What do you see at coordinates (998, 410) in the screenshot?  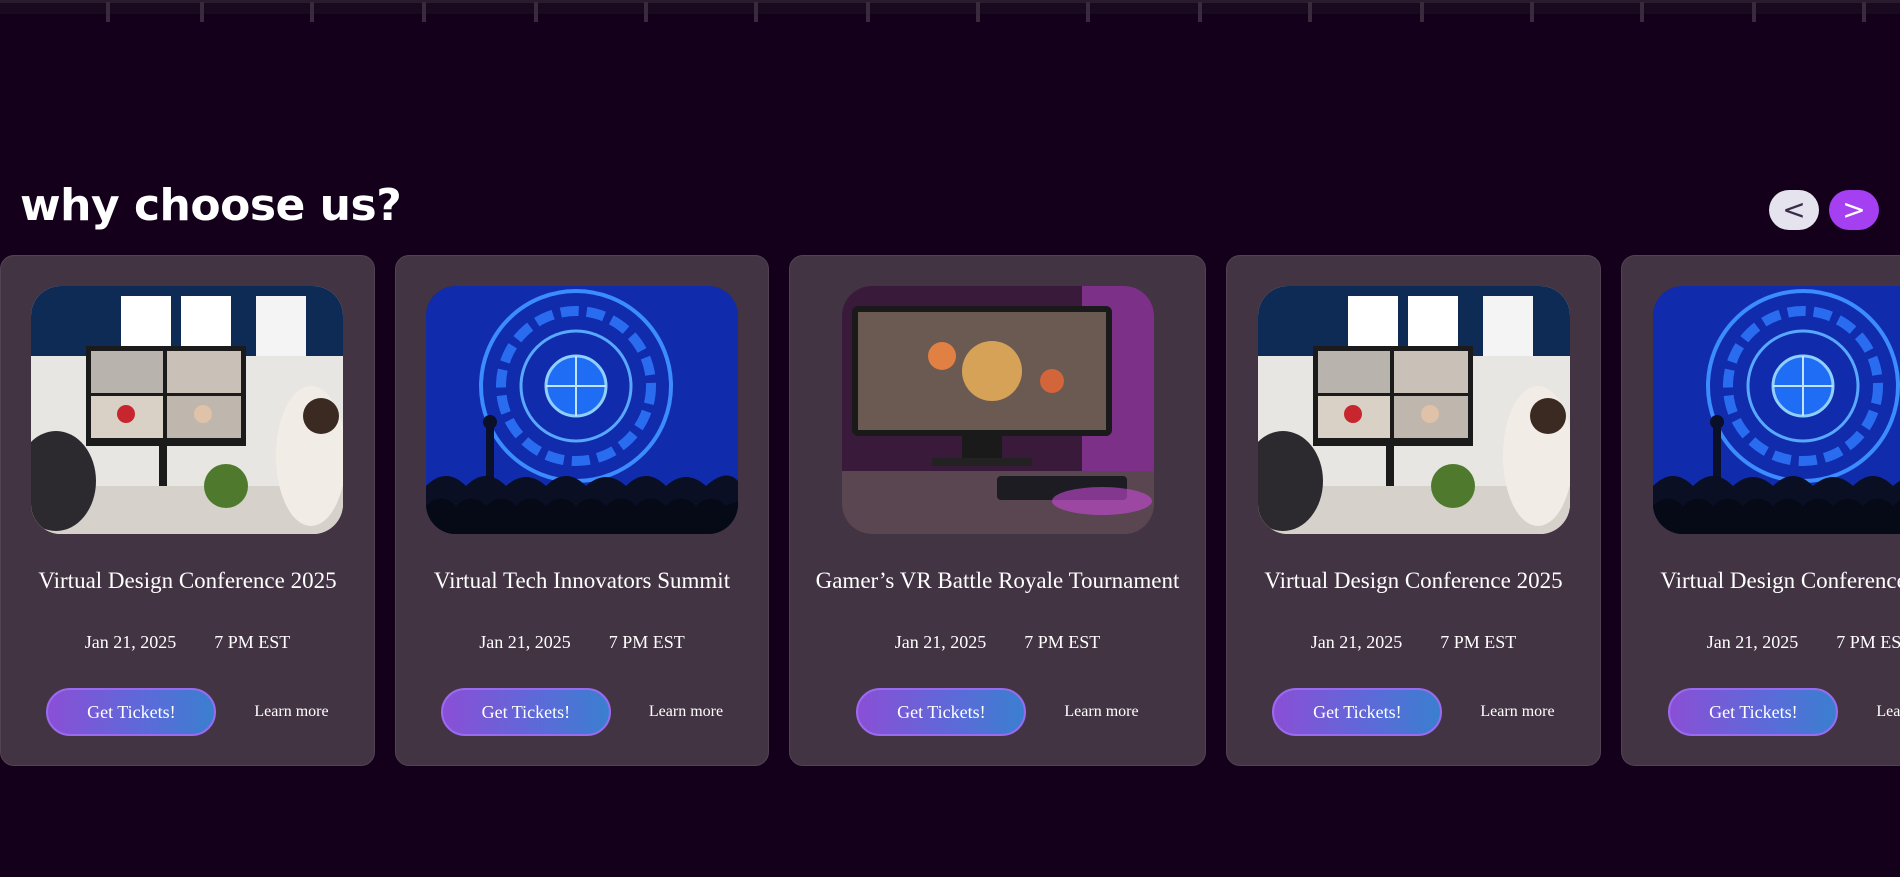 I see `event-image-gaming-monitor` at bounding box center [998, 410].